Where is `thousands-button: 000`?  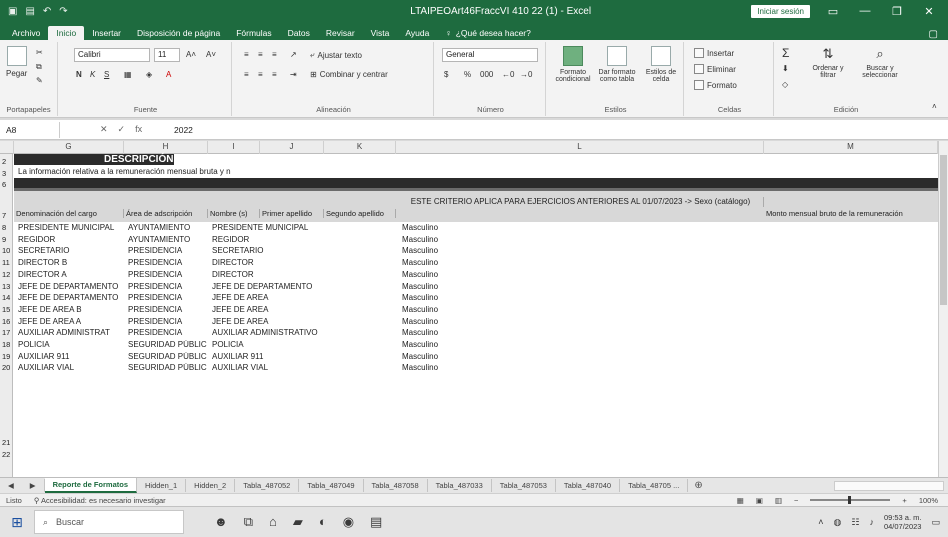 thousands-button: 000 is located at coordinates (486, 74).